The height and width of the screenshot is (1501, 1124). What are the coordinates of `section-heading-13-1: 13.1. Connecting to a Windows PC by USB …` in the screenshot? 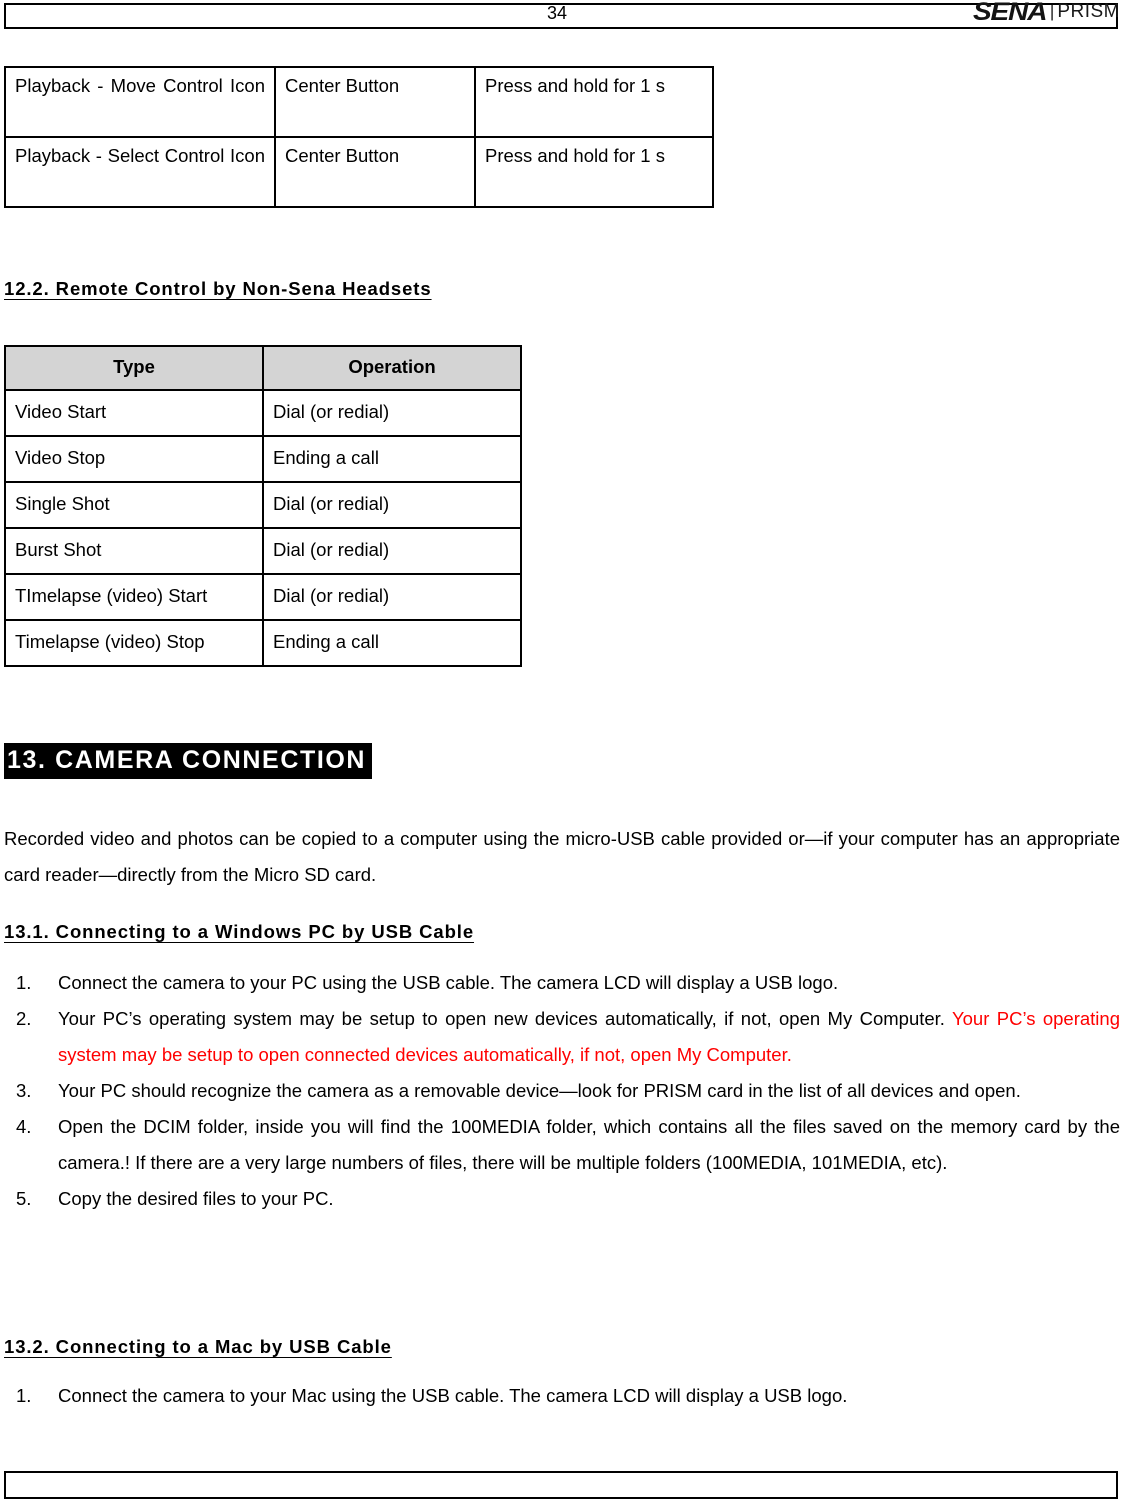 It's located at (239, 931).